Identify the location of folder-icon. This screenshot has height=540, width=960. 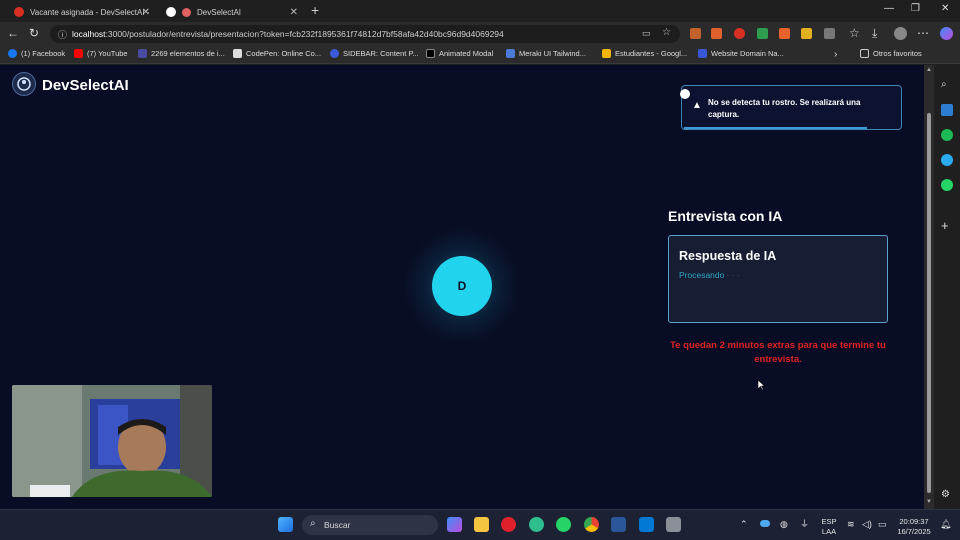
(864, 53).